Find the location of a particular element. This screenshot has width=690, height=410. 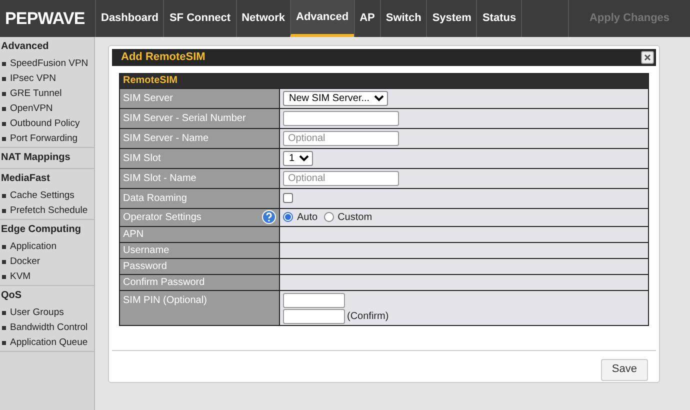

sidebar-item: GRE Tunnel is located at coordinates (47, 93).